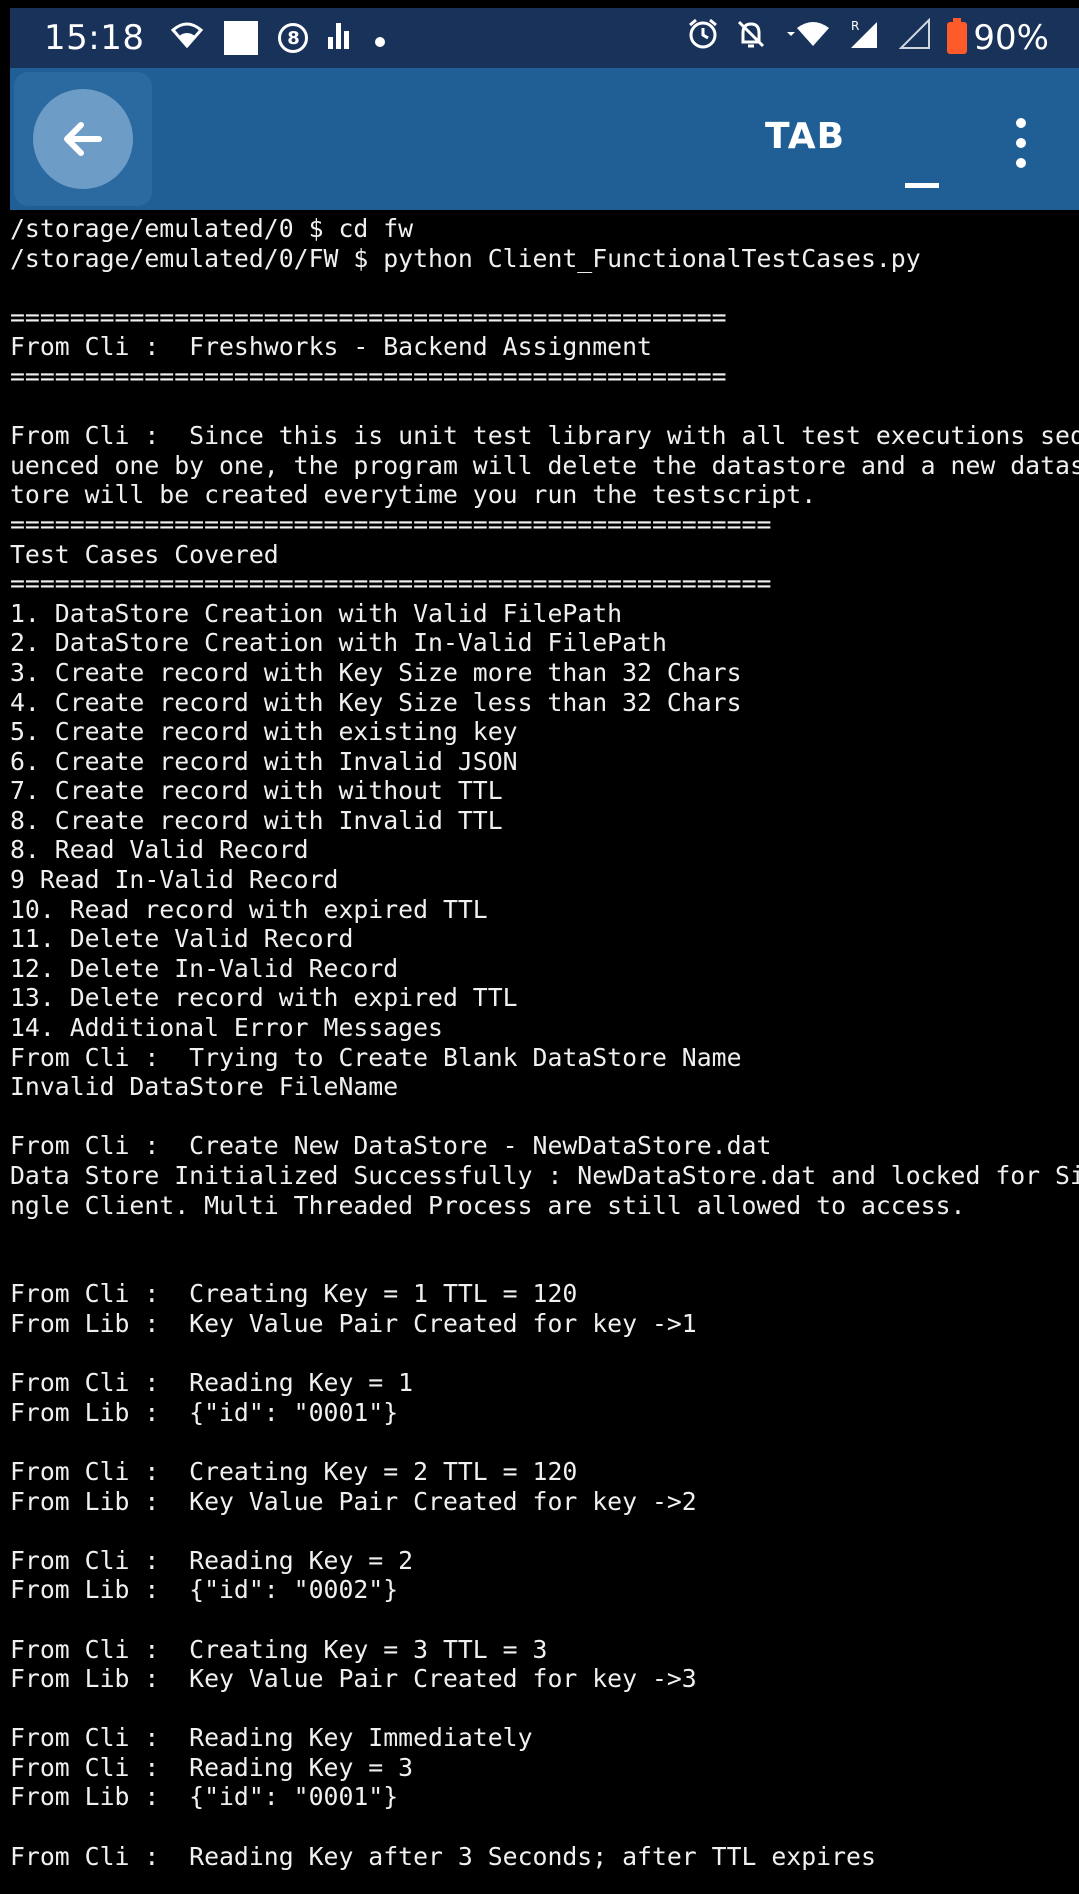 The height and width of the screenshot is (1894, 1079). Describe the element at coordinates (94, 38) in the screenshot. I see `status-time: 15:18` at that location.